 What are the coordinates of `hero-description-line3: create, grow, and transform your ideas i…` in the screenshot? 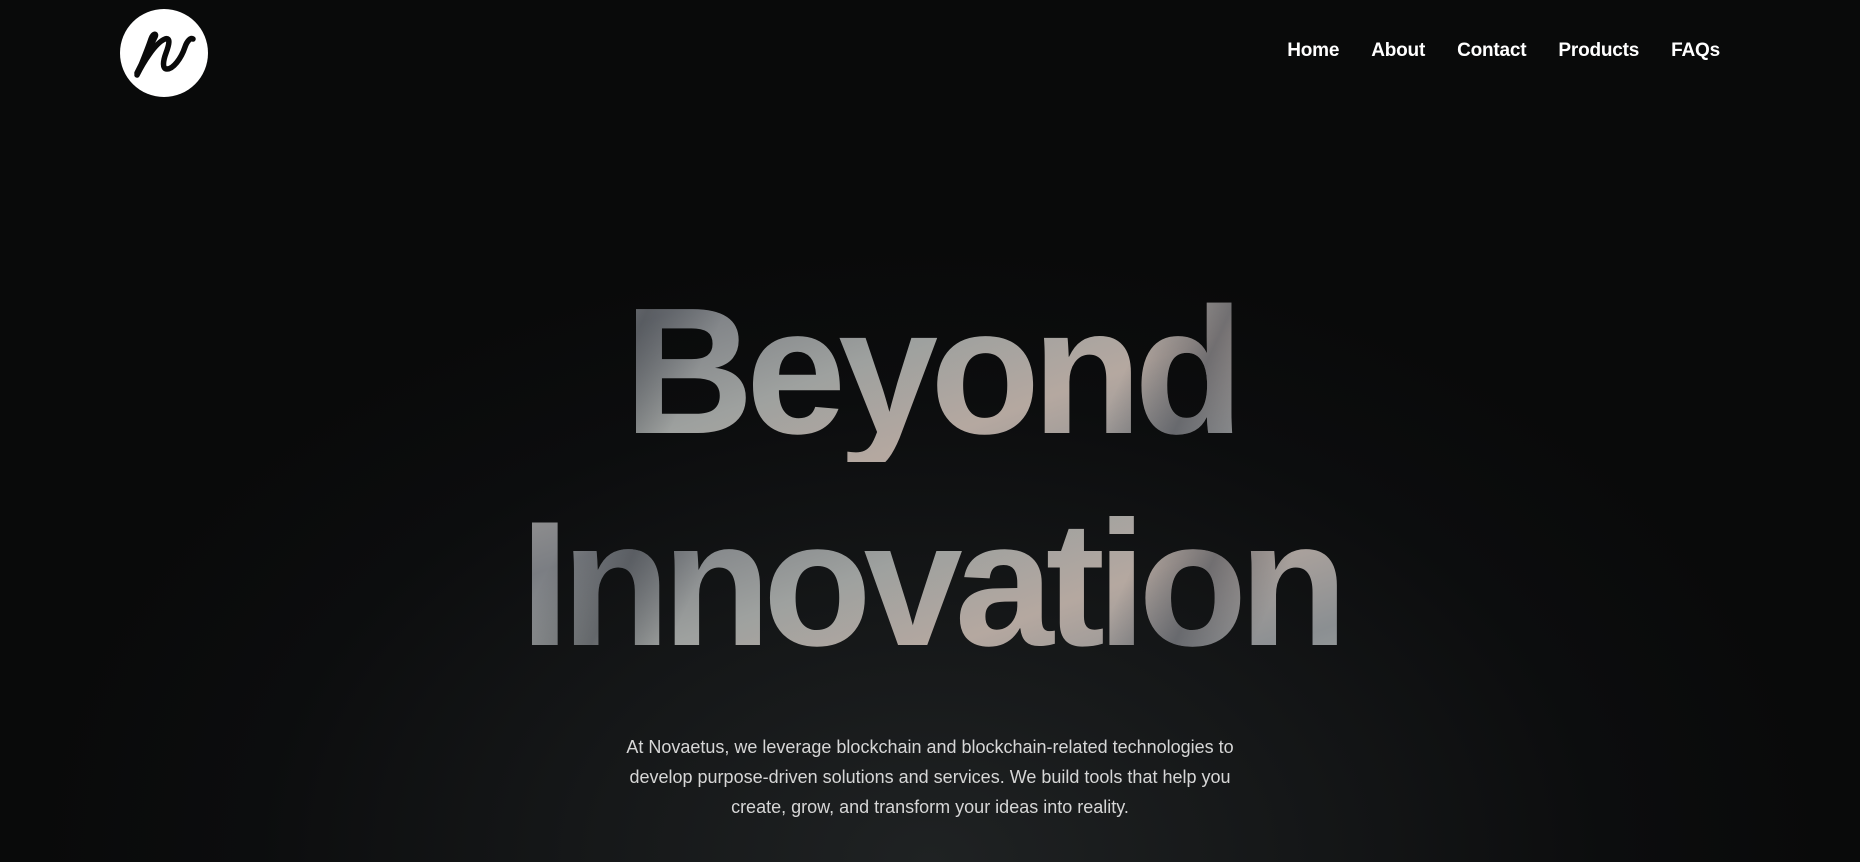 It's located at (930, 807).